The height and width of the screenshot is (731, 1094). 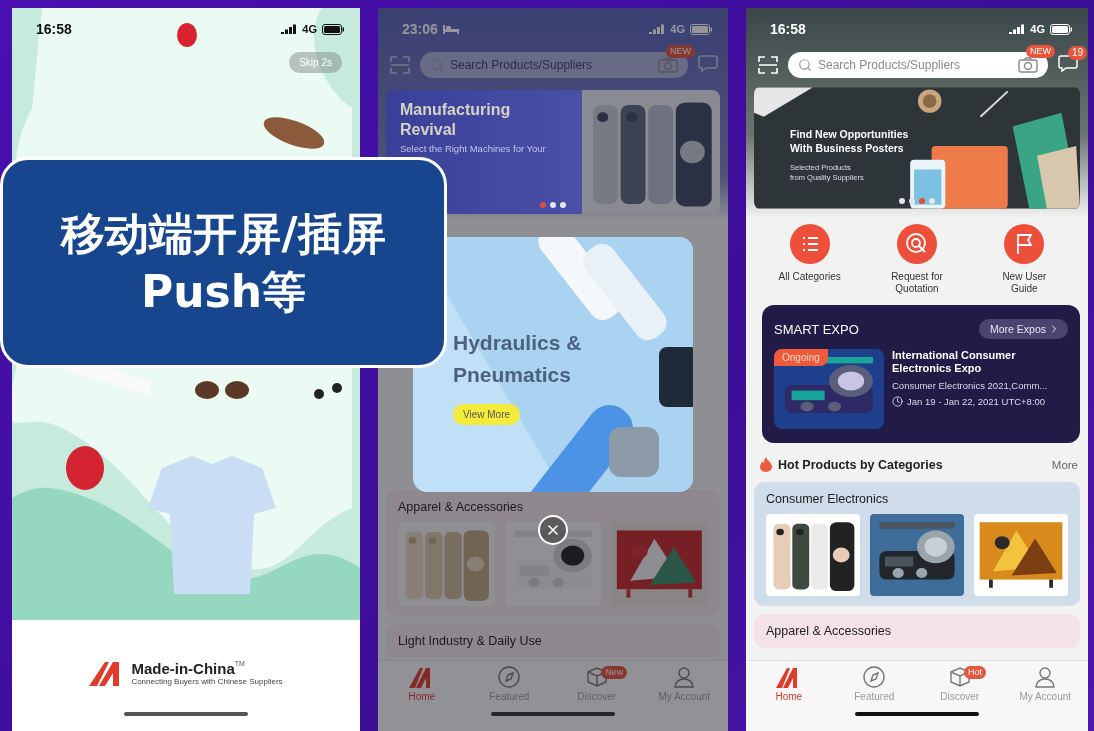 I want to click on shortcut-button: All Categories, so click(x=809, y=259).